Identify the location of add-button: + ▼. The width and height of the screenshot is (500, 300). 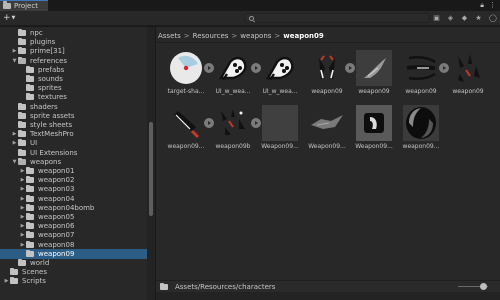
(9, 18).